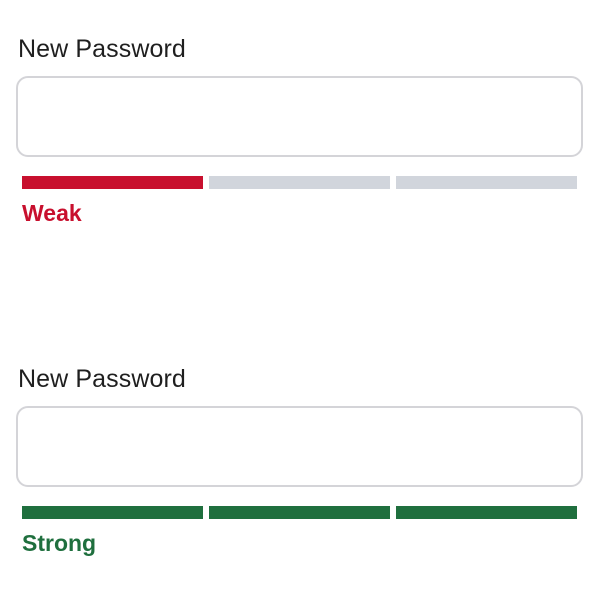  Describe the element at coordinates (59, 543) in the screenshot. I see `strength-label-strong: Strong` at that location.